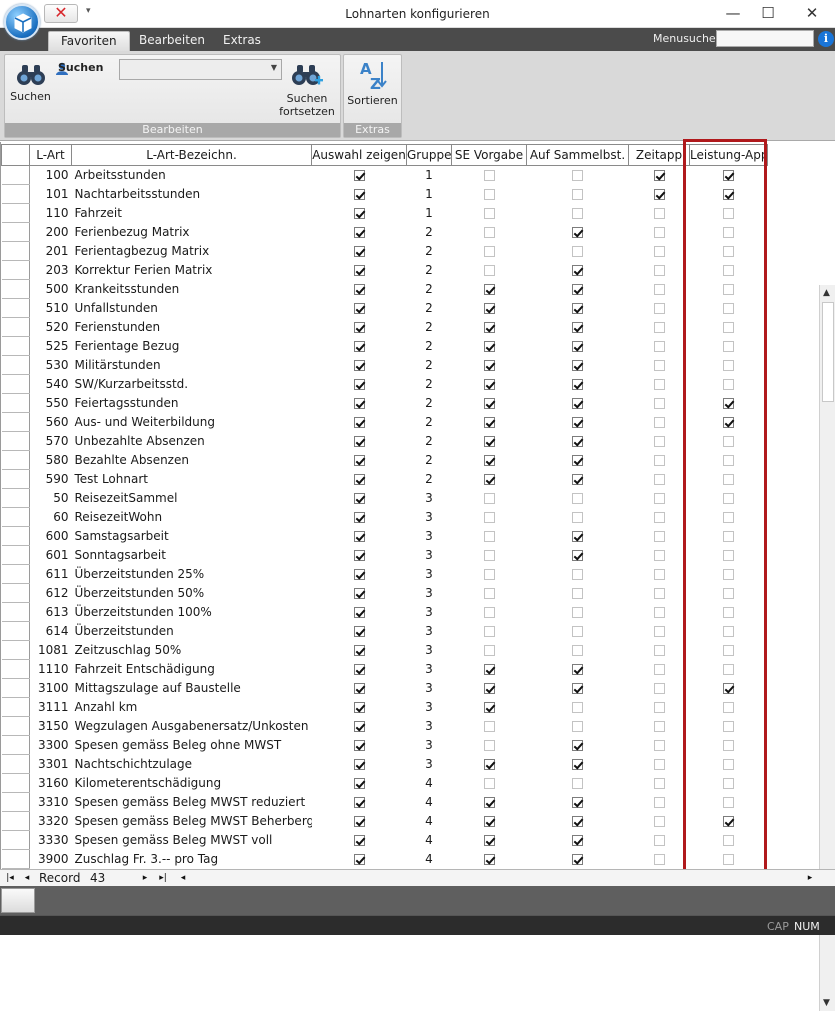  What do you see at coordinates (192, 308) in the screenshot?
I see `cell-bezeichnung: Unfallstunden` at bounding box center [192, 308].